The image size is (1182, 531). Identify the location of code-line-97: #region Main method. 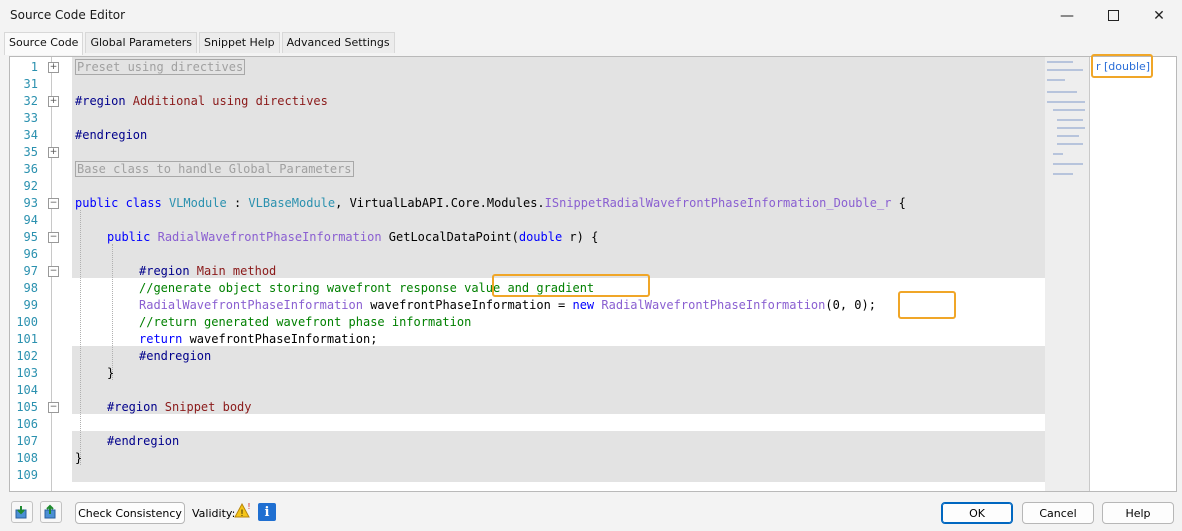
(207, 271).